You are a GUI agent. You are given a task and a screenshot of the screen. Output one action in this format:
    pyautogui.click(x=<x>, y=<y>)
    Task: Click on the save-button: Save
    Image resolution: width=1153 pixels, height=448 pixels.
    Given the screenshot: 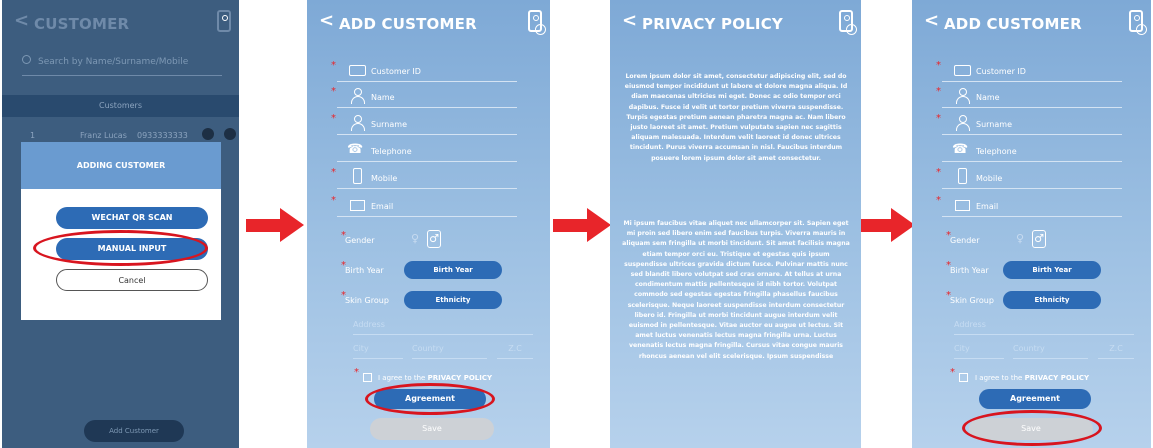 What is the action you would take?
    pyautogui.click(x=432, y=429)
    